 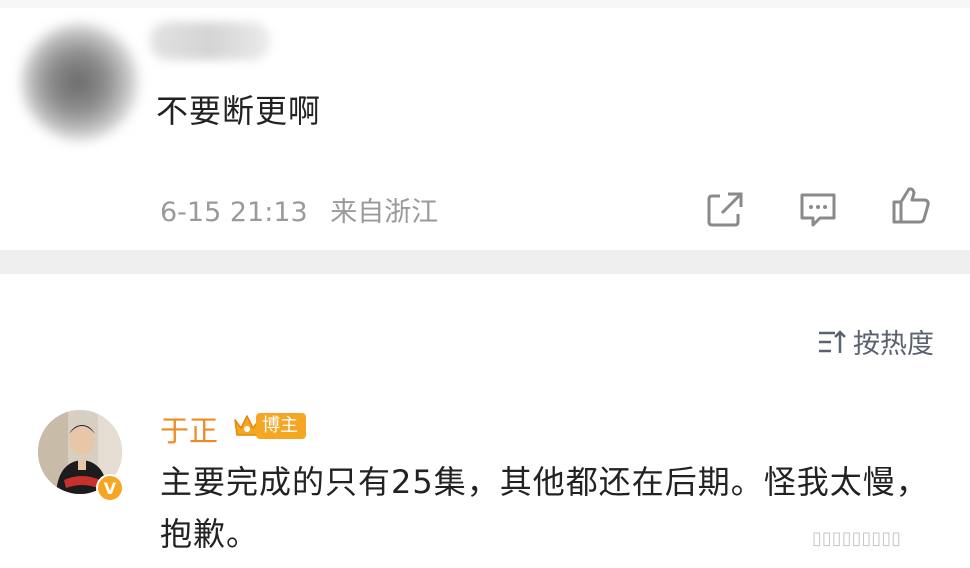 I want to click on comment-location: 来自浙江, so click(x=384, y=212).